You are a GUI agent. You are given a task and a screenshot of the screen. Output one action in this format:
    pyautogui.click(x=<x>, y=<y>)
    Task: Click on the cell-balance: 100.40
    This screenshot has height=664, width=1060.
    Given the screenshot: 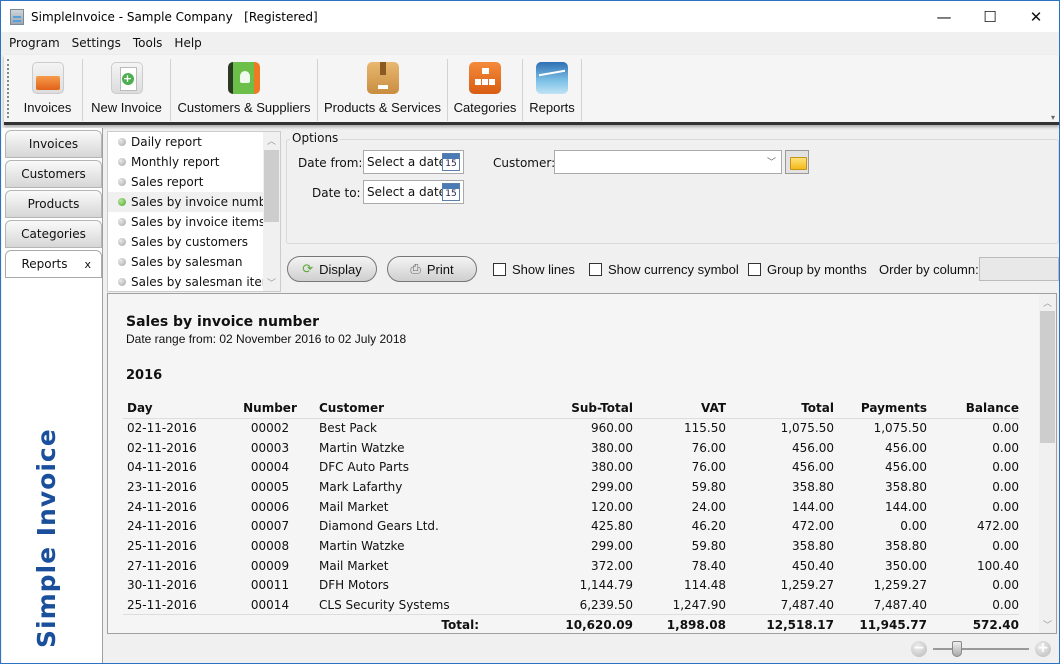 What is the action you would take?
    pyautogui.click(x=998, y=565)
    